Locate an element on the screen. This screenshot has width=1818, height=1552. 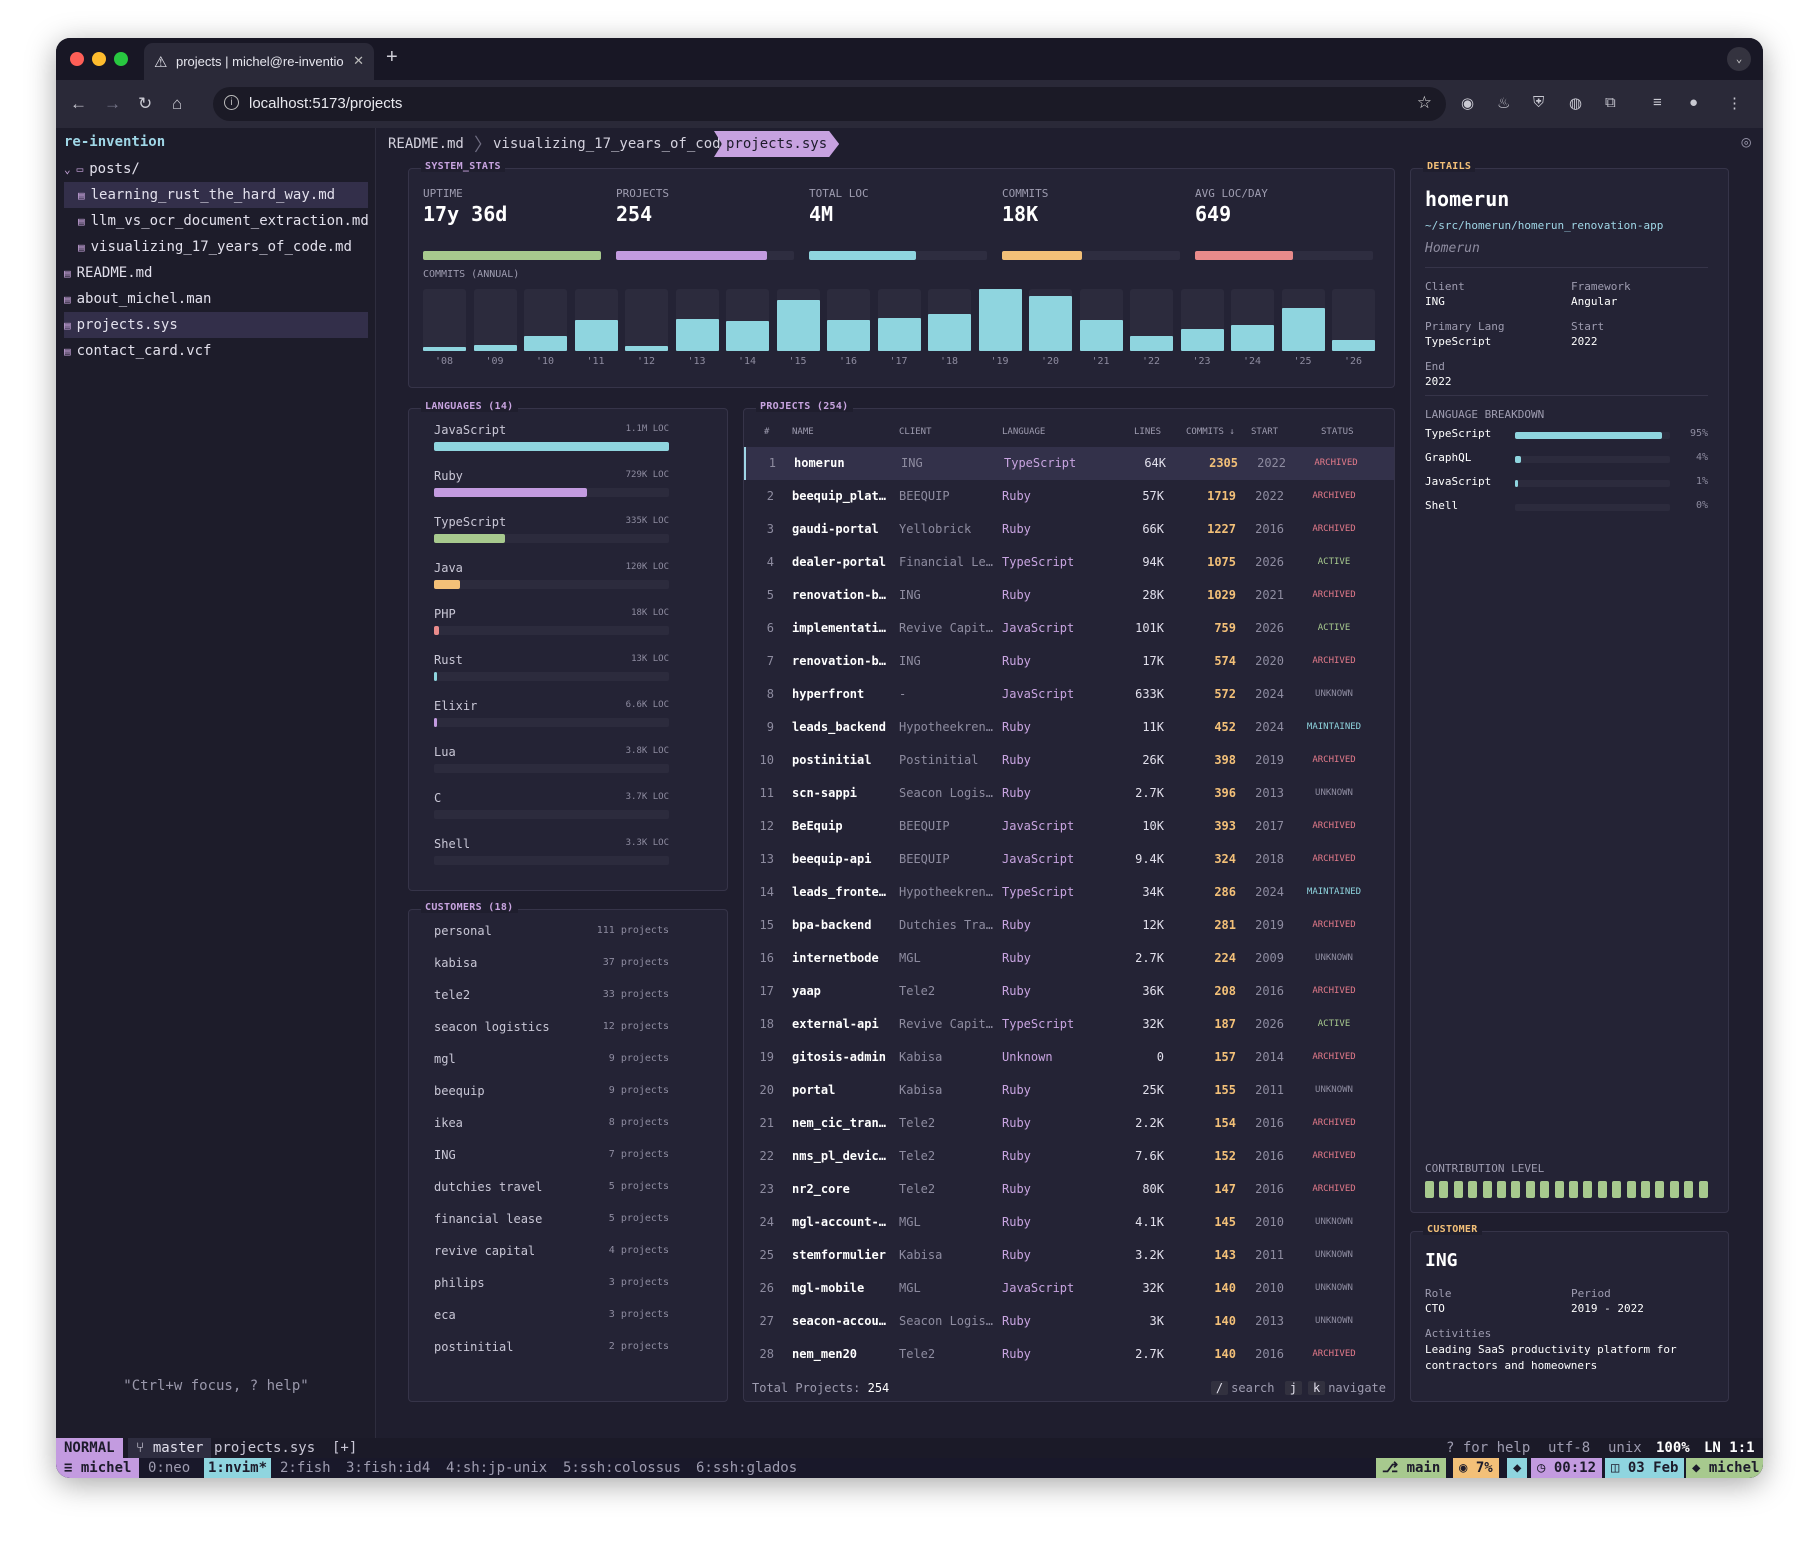
col-header-lines: LINES is located at coordinates (1147, 432).